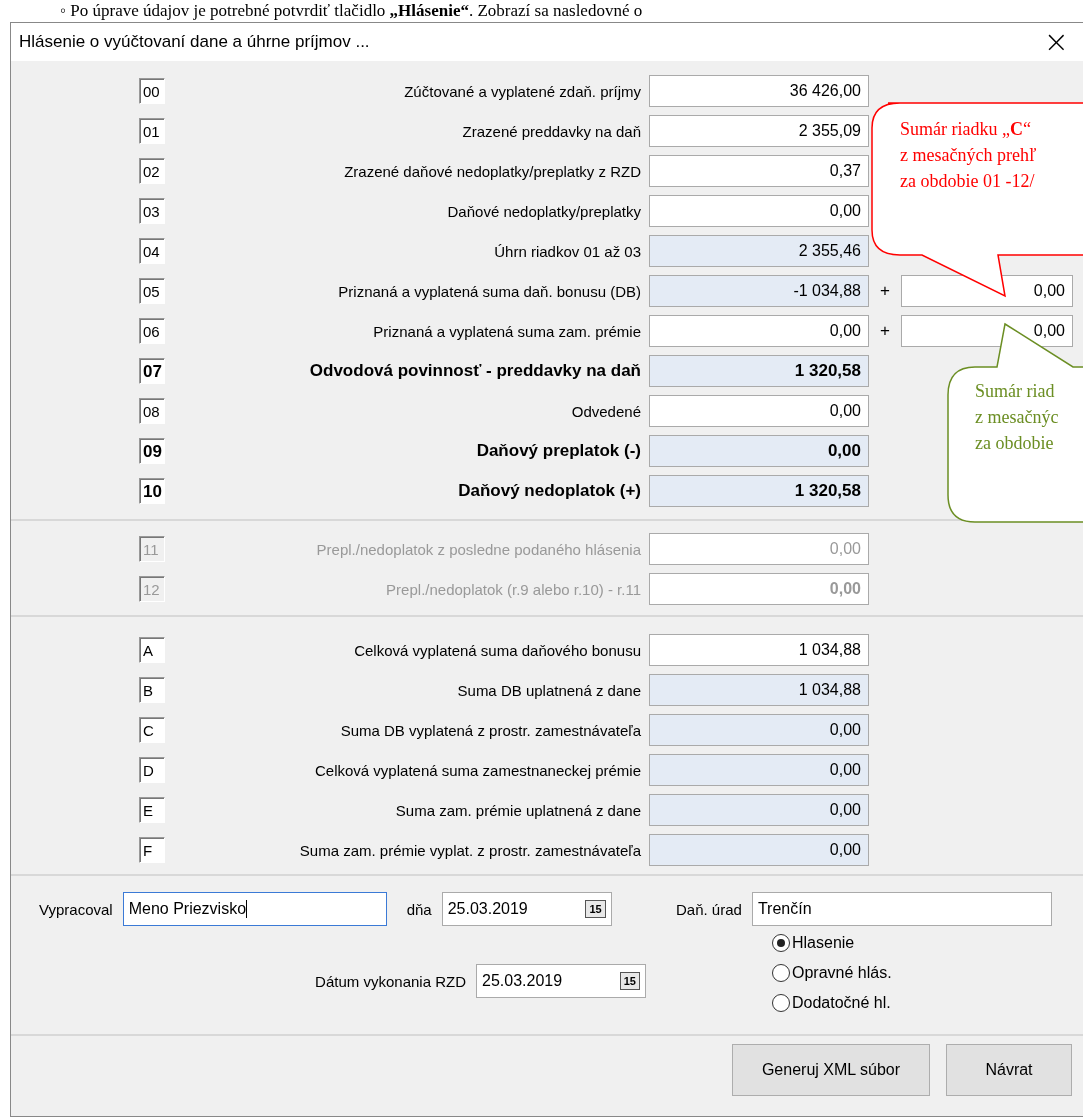  Describe the element at coordinates (152, 251) in the screenshot. I see `row-code: 04` at that location.